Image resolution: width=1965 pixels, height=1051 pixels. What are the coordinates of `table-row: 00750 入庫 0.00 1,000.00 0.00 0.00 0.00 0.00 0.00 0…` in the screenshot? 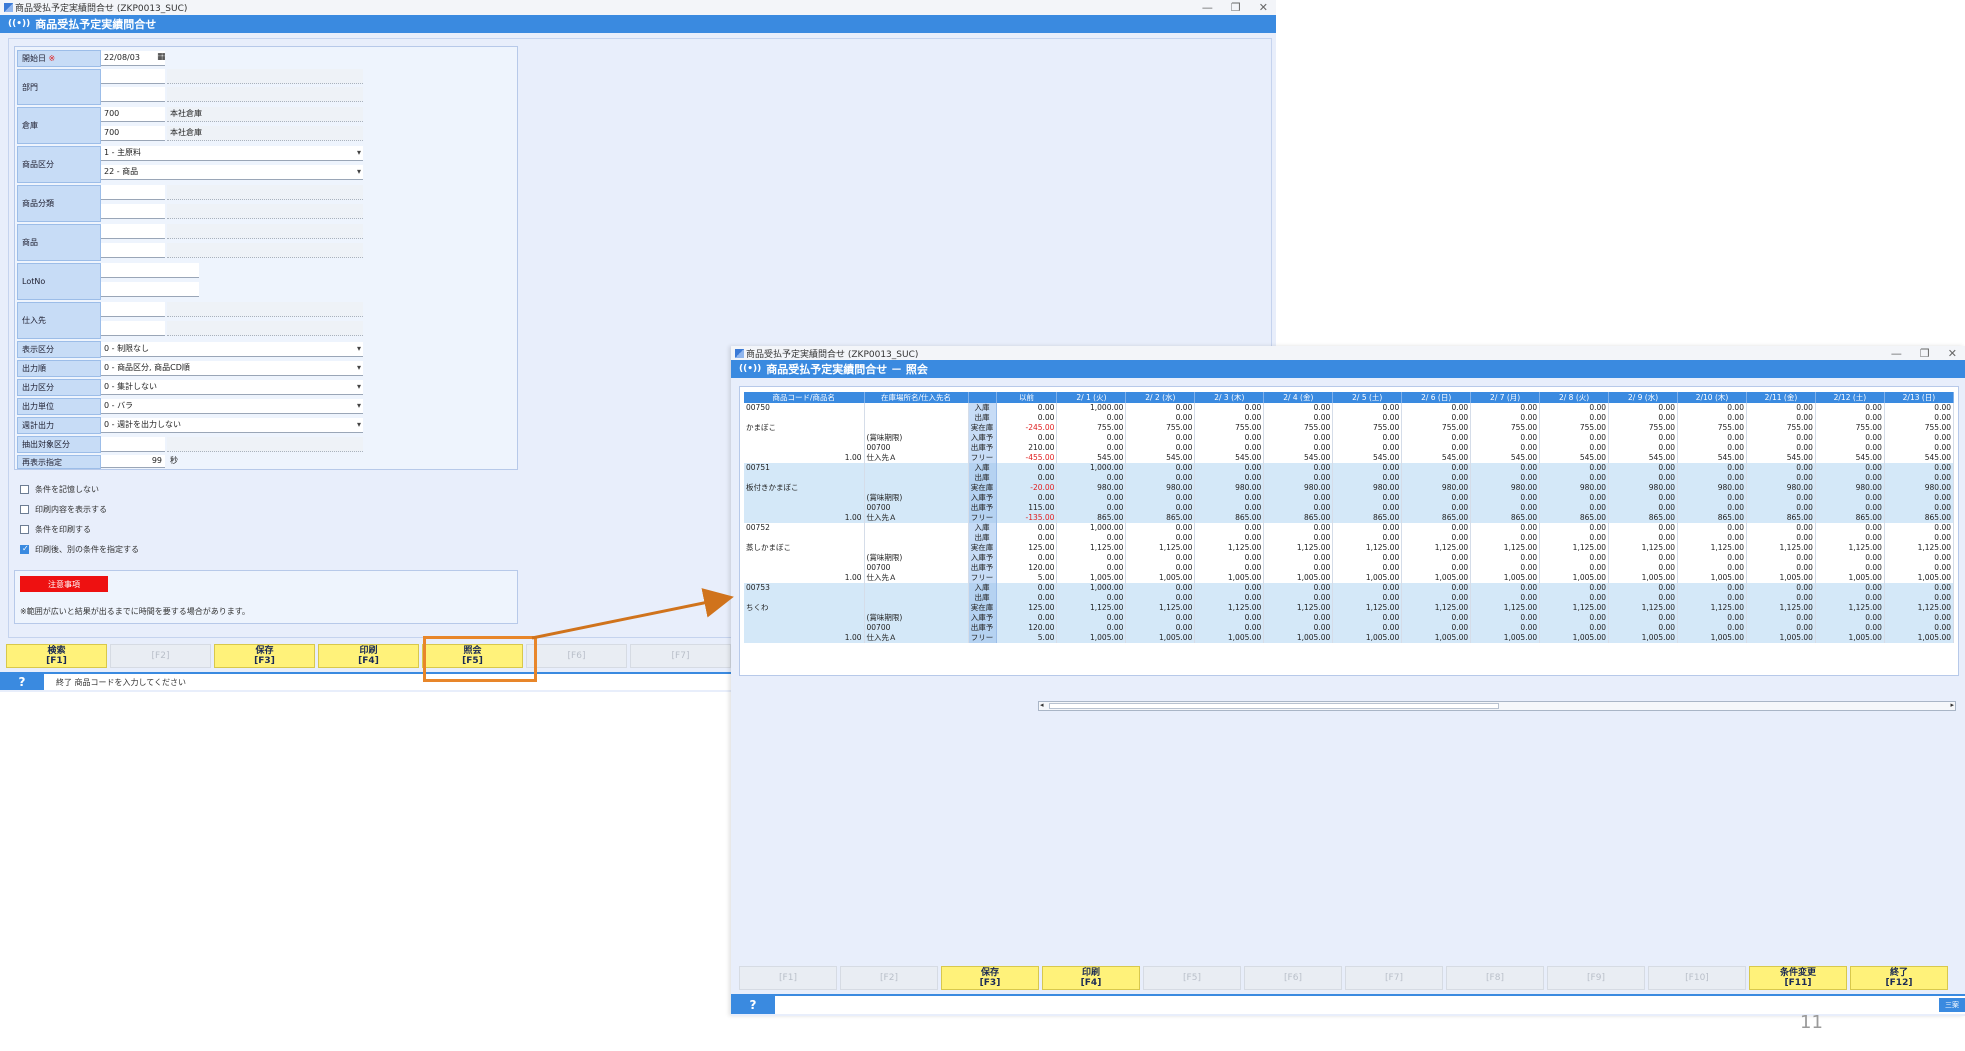 It's located at (1349, 408).